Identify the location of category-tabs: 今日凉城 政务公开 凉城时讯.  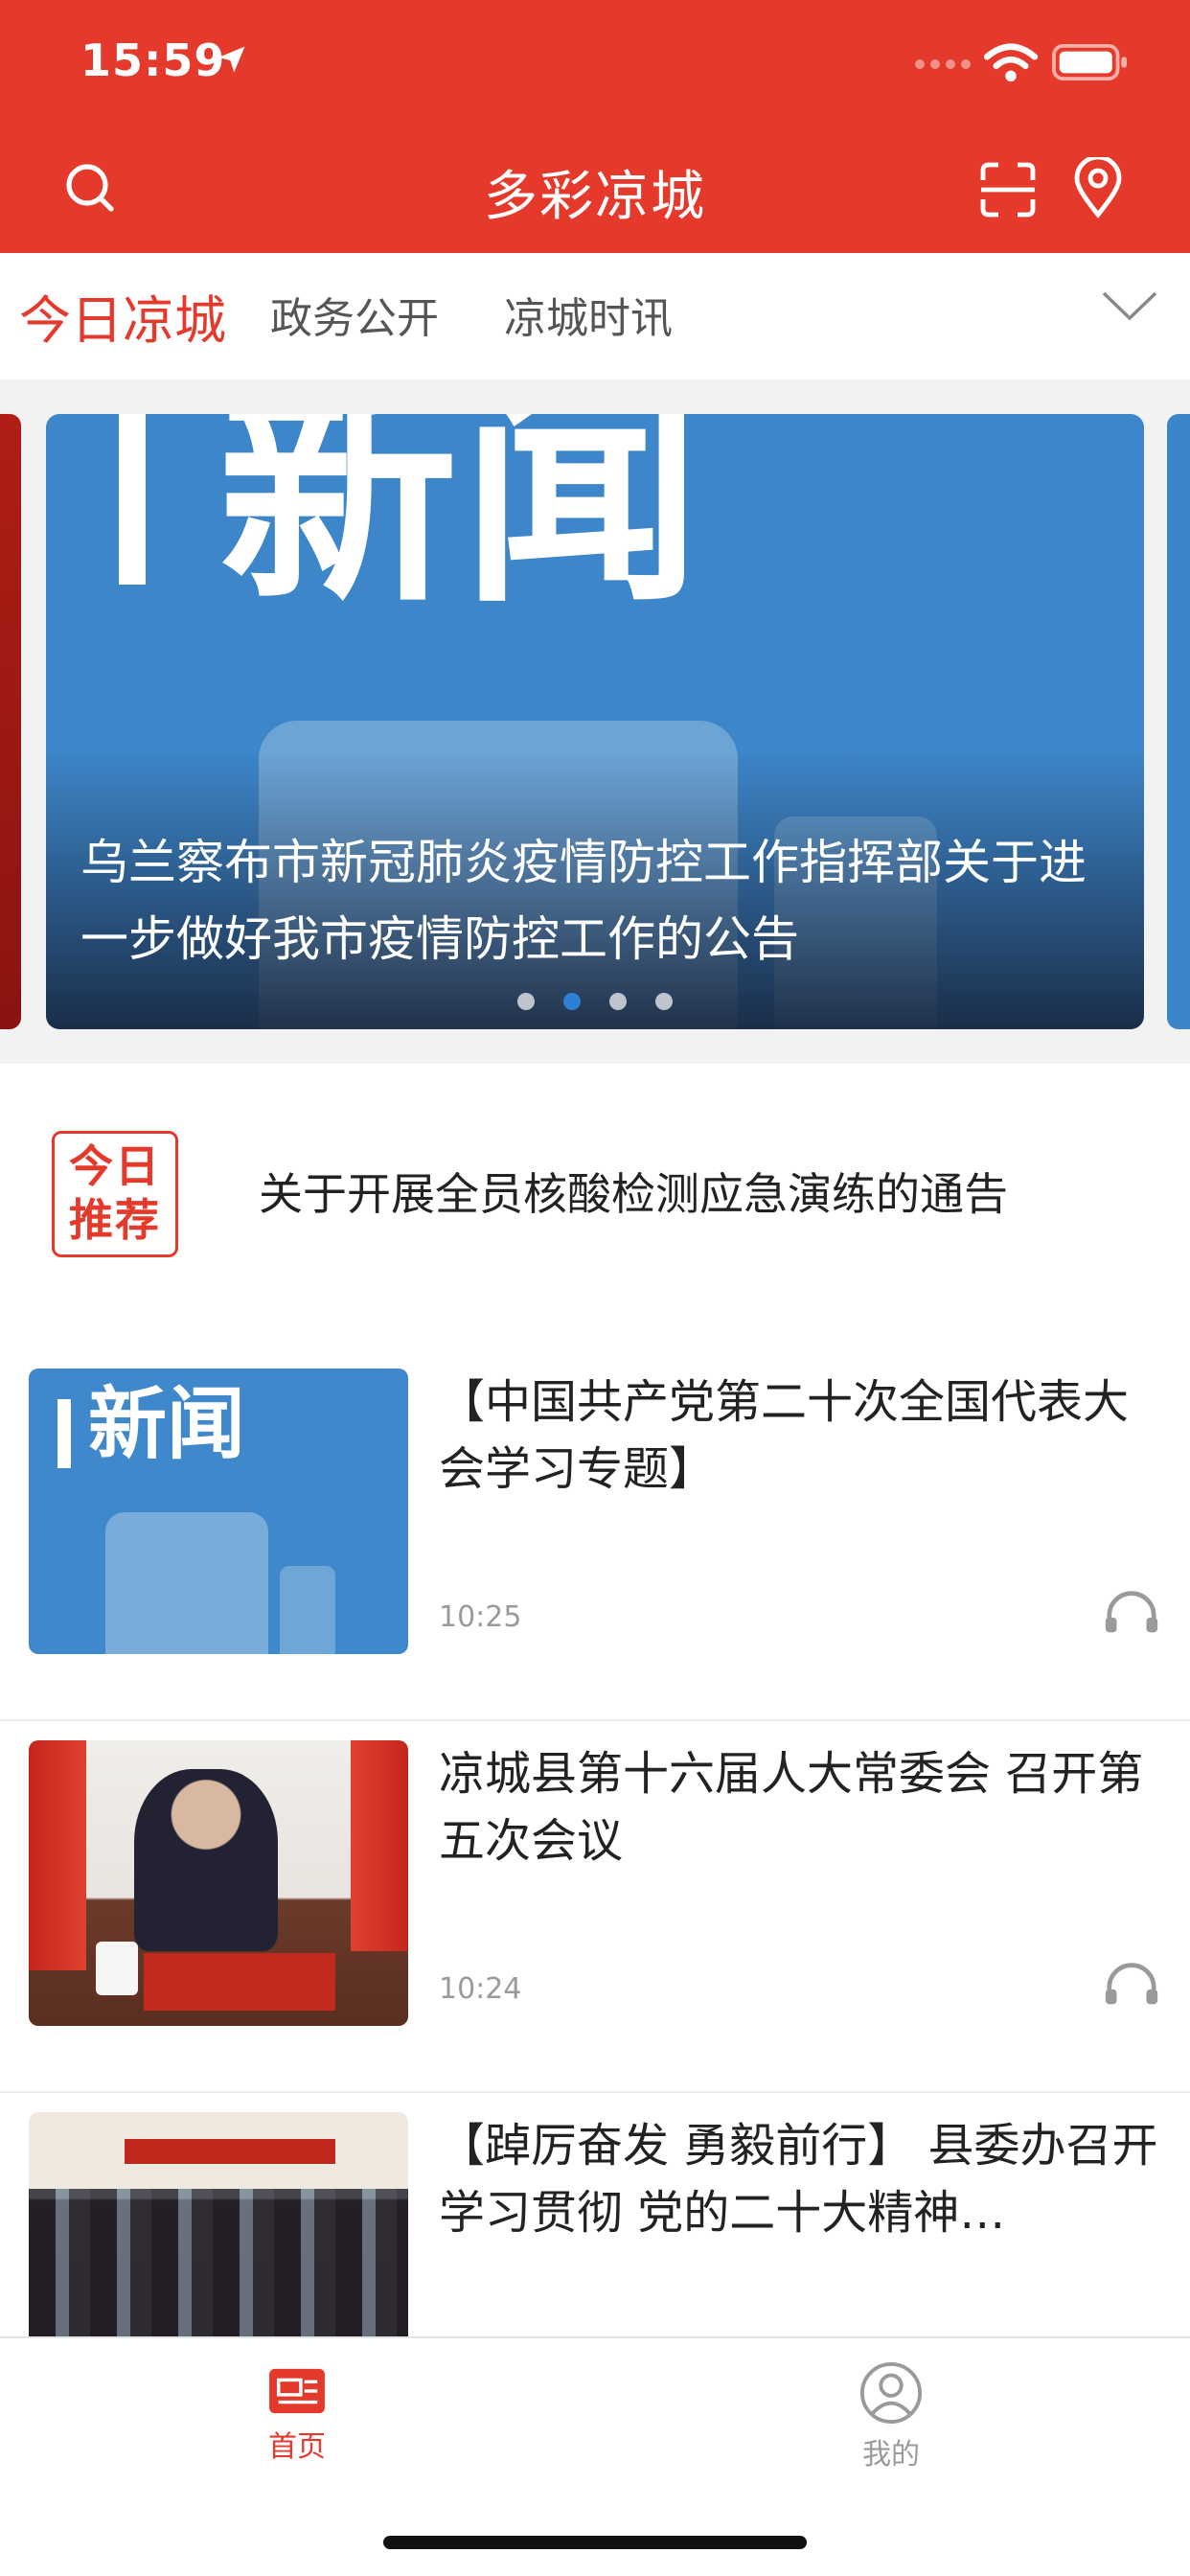
(595, 316).